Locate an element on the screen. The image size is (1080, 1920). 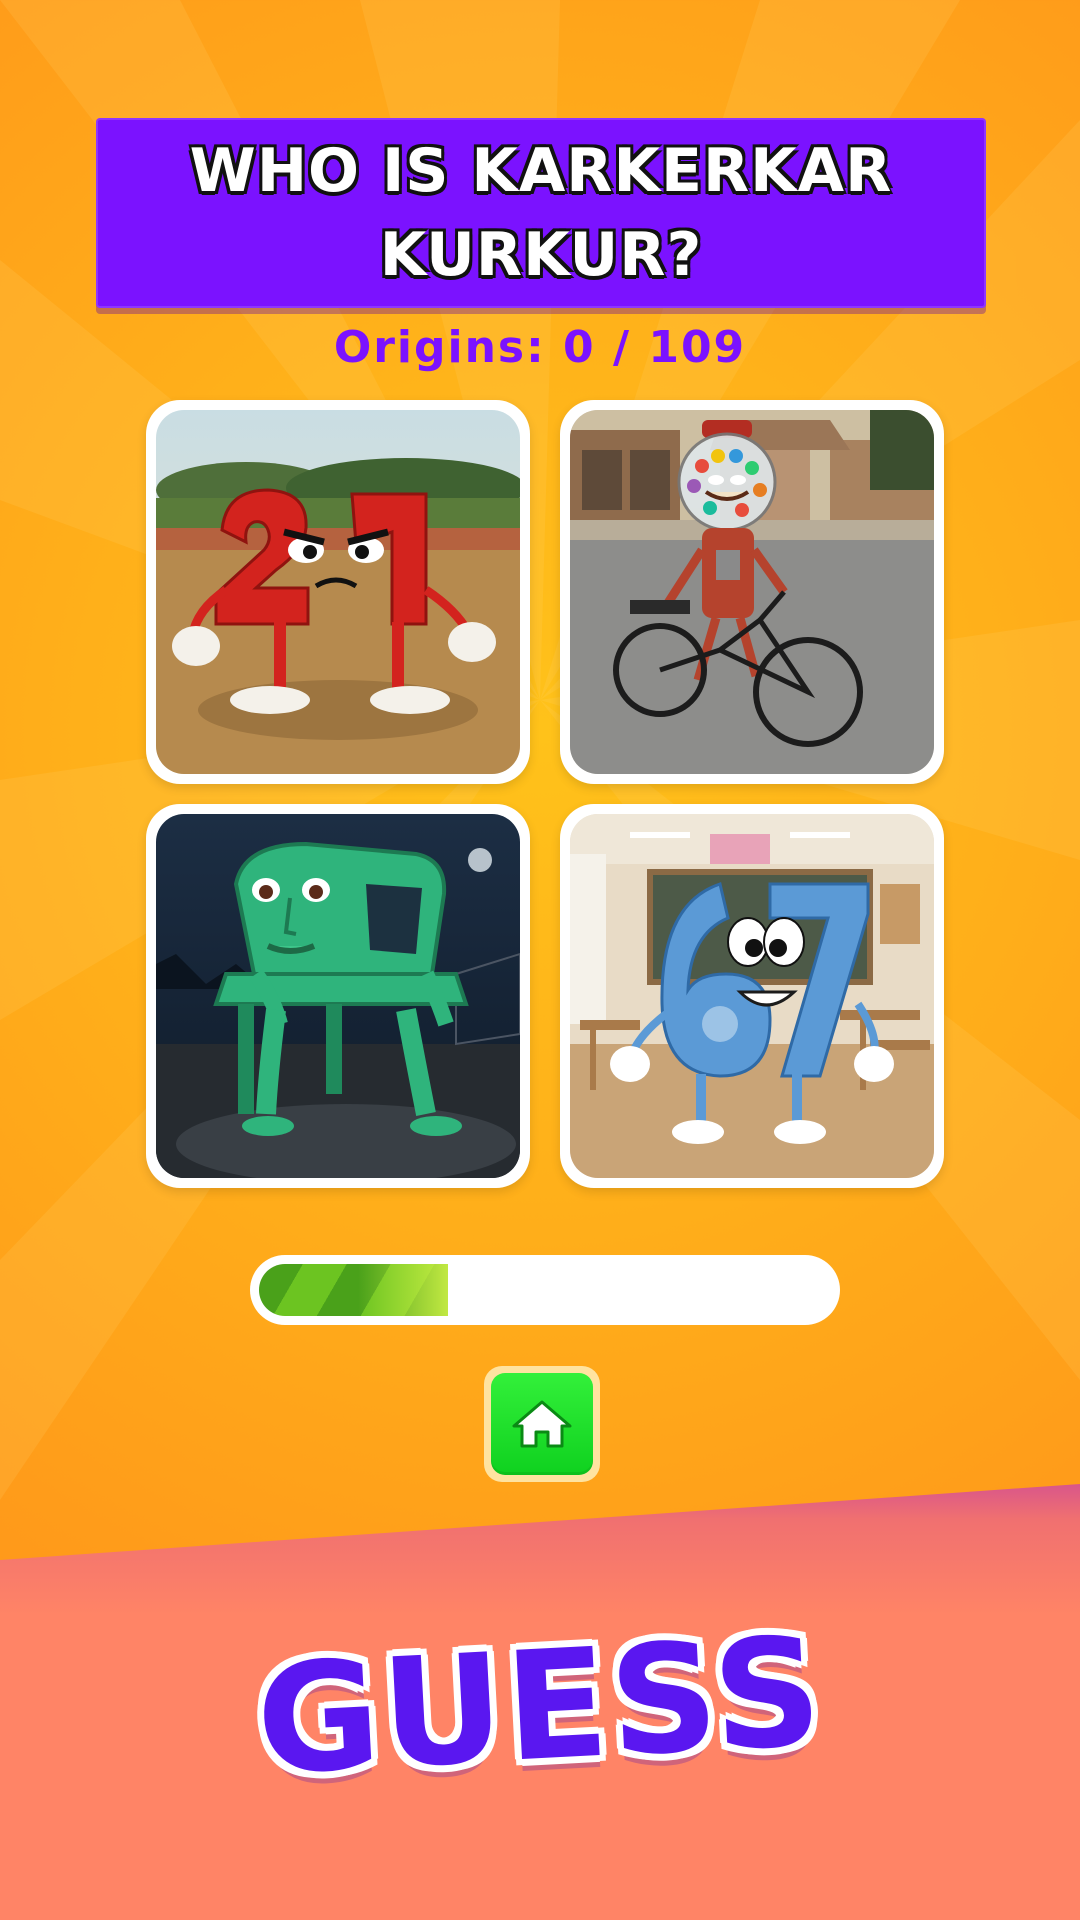
question-banner: WHO IS KARKERKAR KURKUR? is located at coordinates (541, 213).